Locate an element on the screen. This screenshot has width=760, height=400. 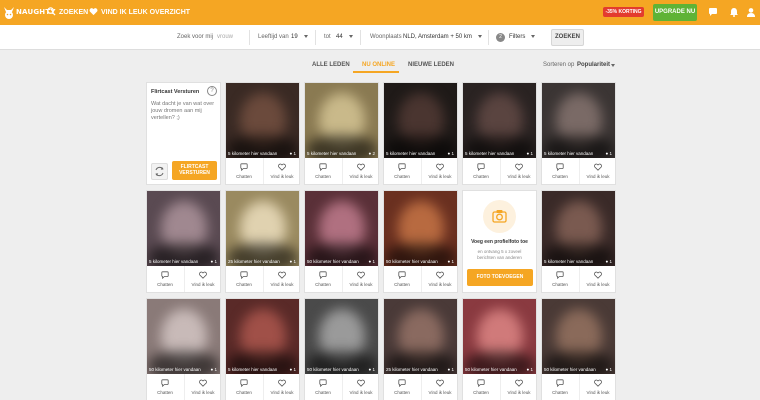
camera-icon: ● is located at coordinates (607, 369).